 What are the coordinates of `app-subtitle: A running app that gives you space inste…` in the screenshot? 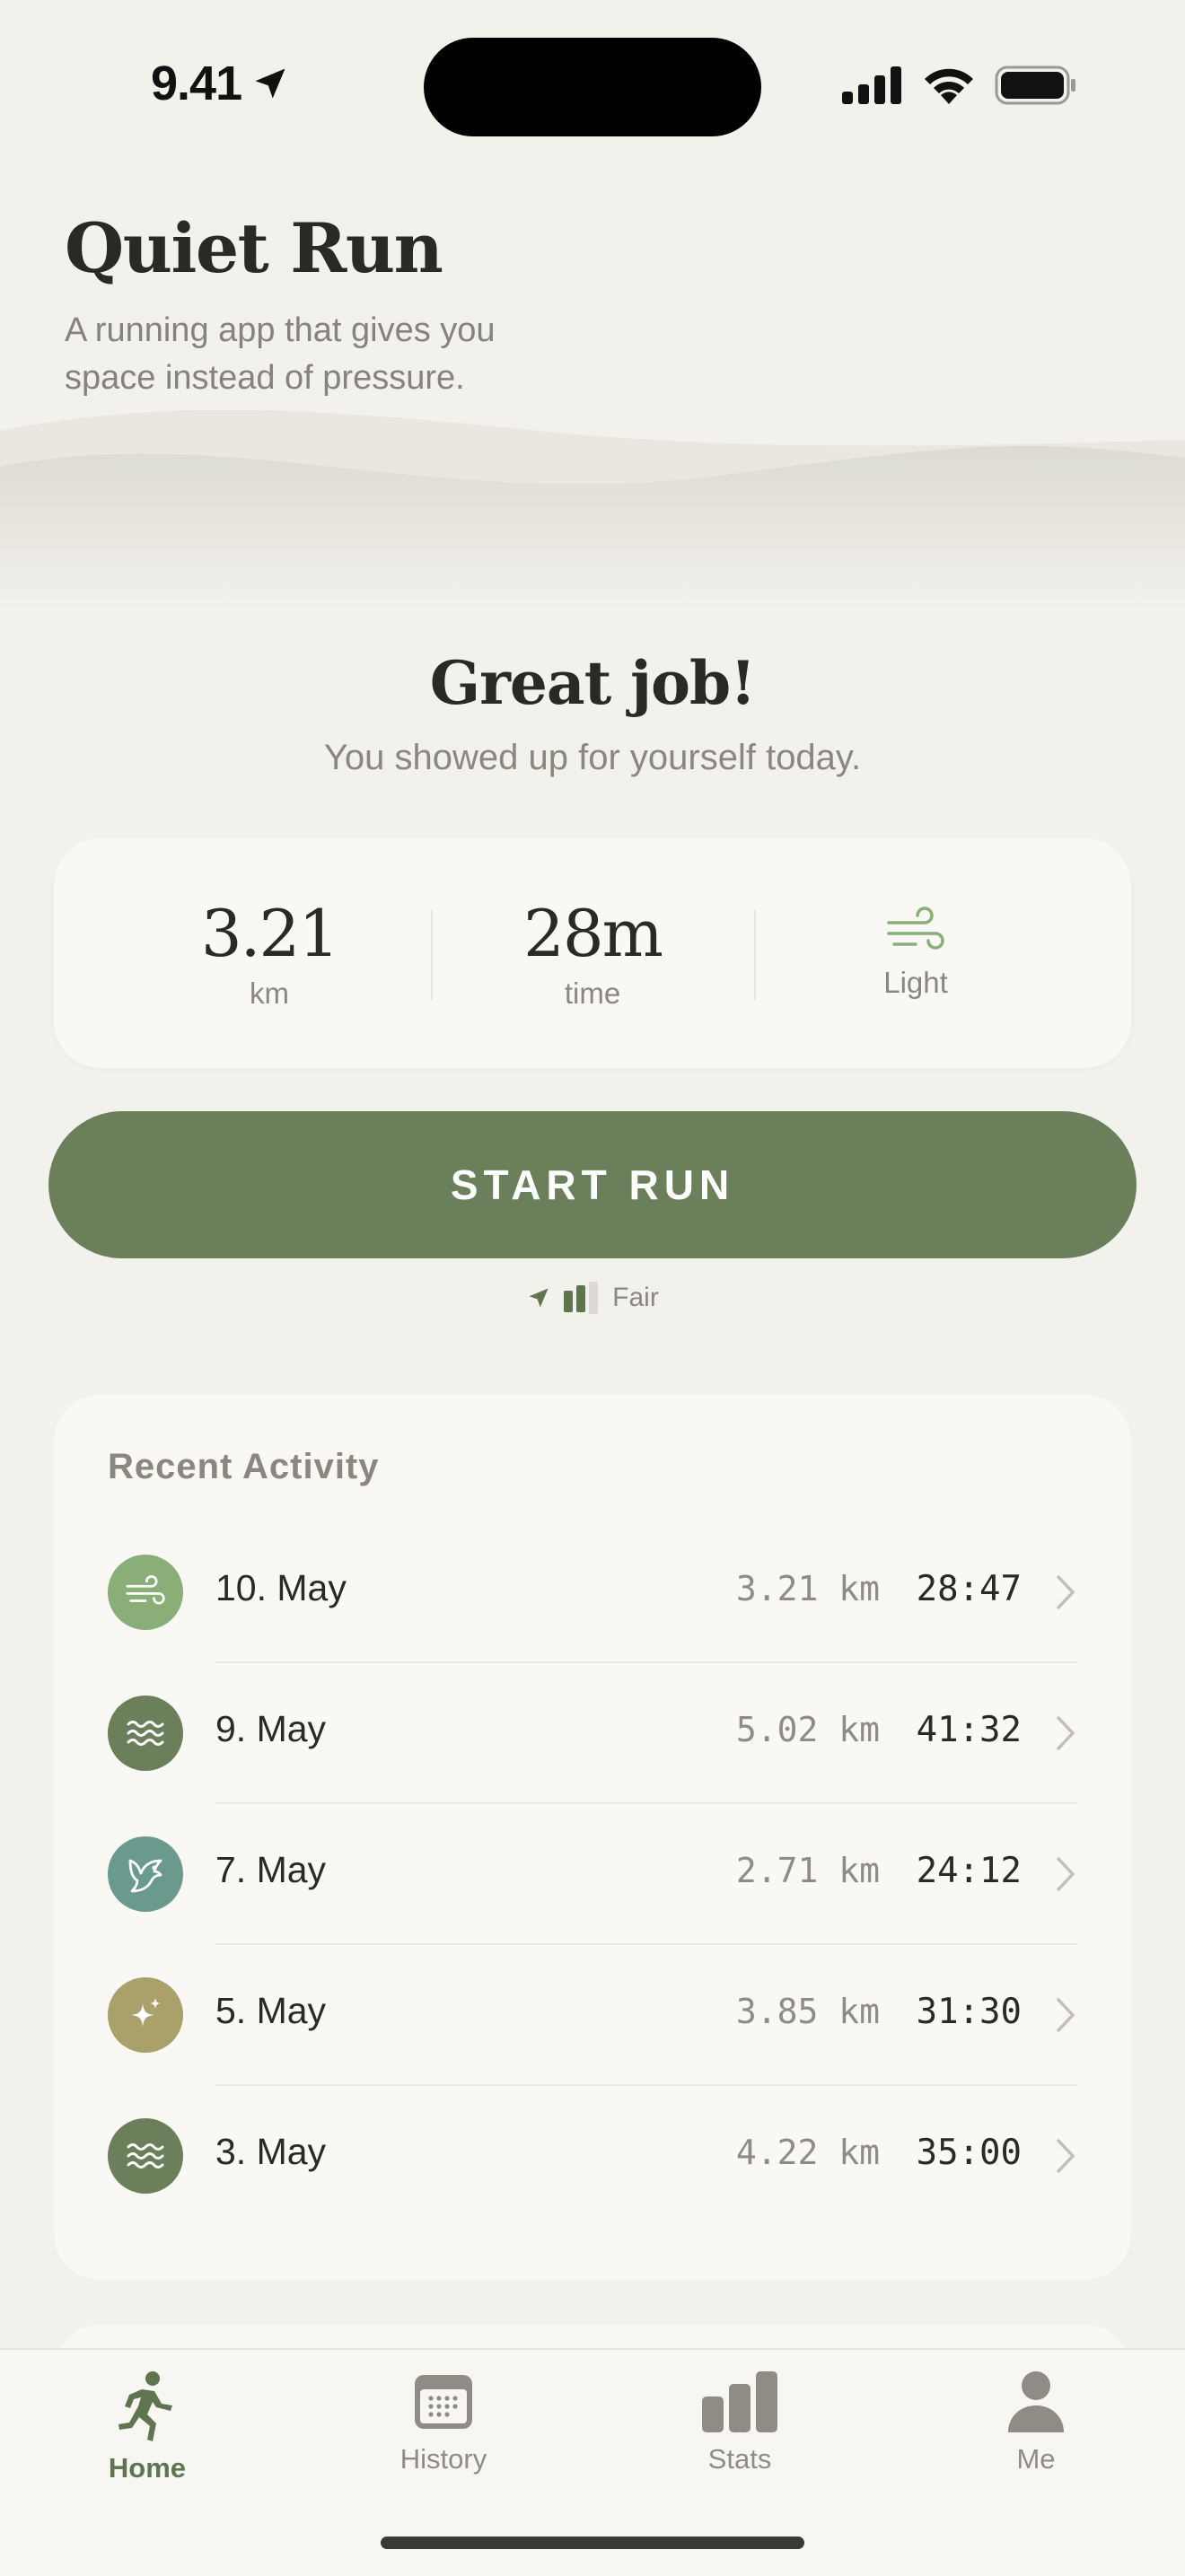 It's located at (280, 354).